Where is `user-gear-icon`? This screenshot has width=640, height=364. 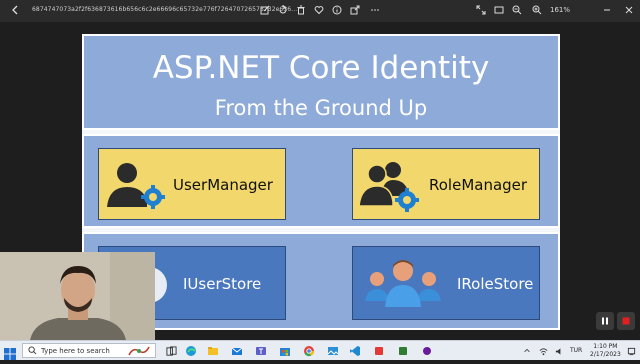
user-gear-icon is located at coordinates (136, 186).